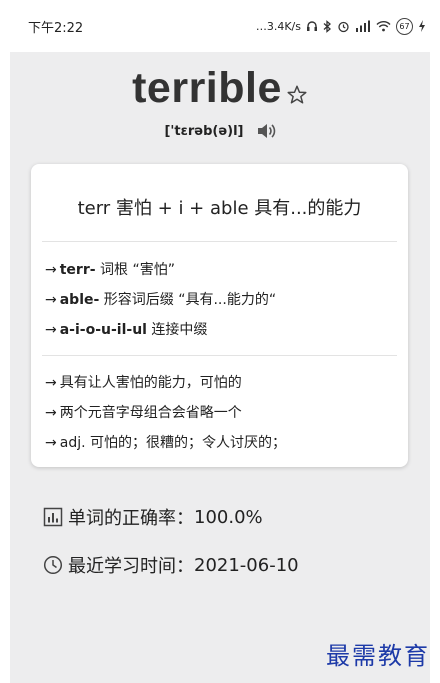 Image resolution: width=440 pixels, height=683 pixels. Describe the element at coordinates (53, 517) in the screenshot. I see `bar-chart-icon` at that location.